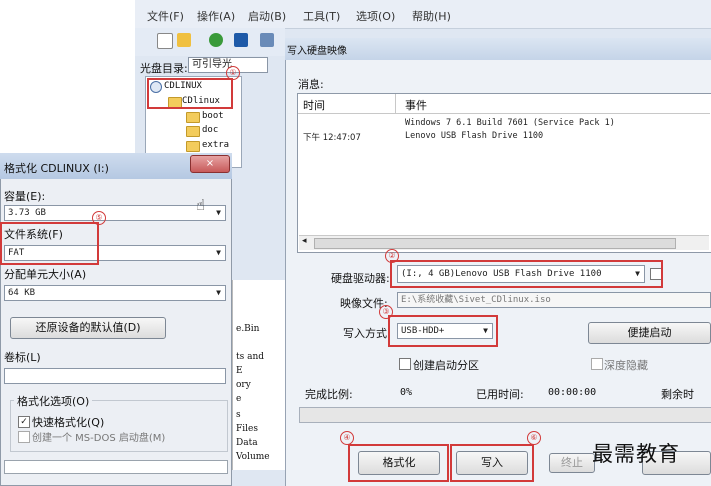 This screenshot has height=486, width=711. I want to click on menu-action: 操作(A), so click(216, 16).